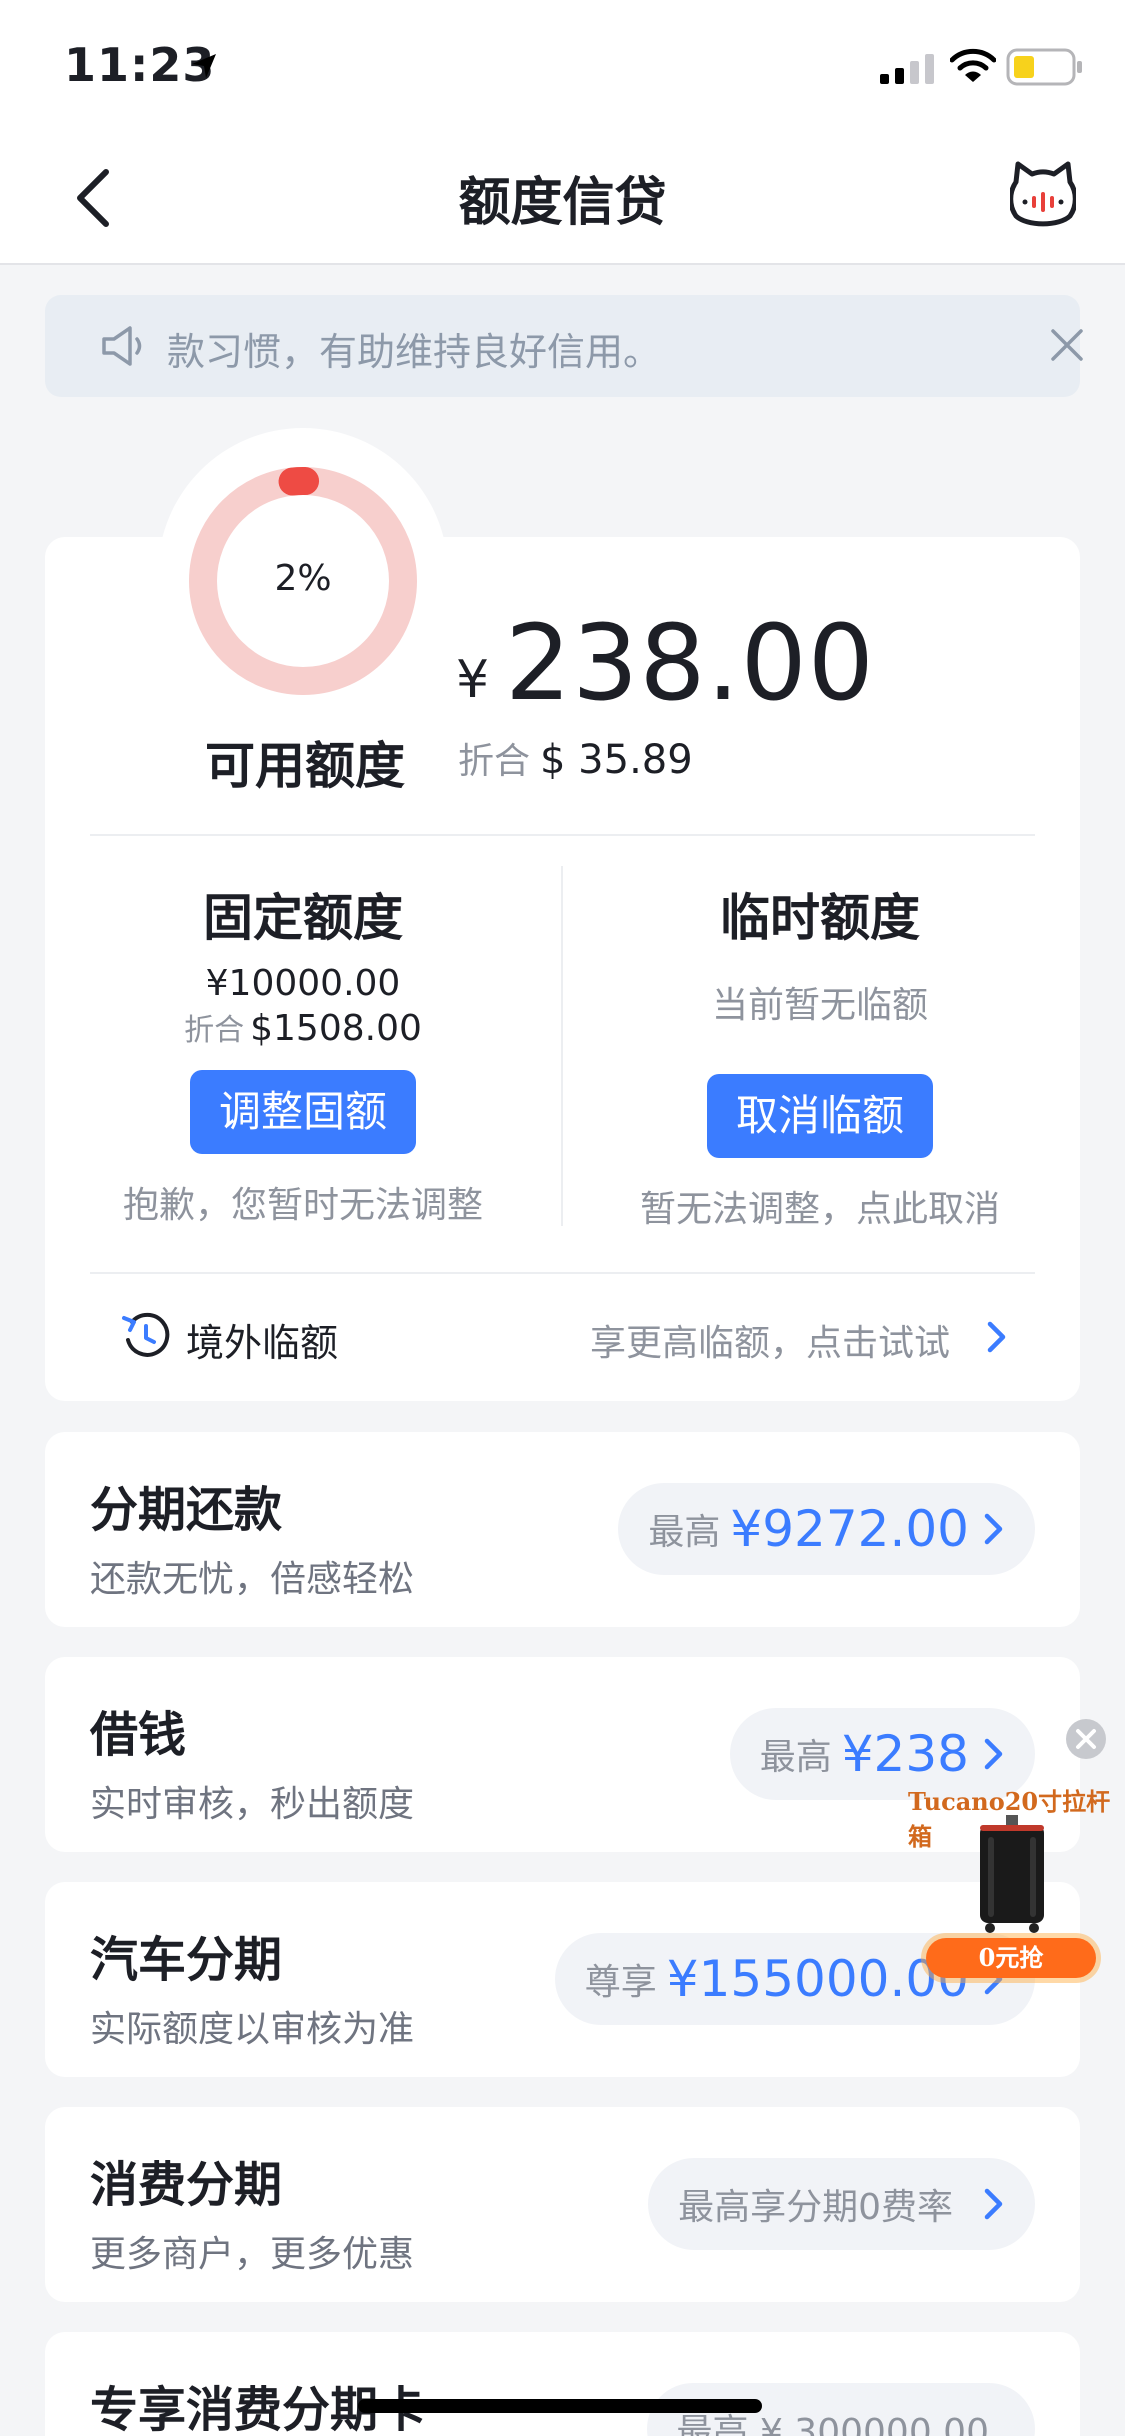 The width and height of the screenshot is (1125, 2436). What do you see at coordinates (690, 663) in the screenshot?
I see `available-amount: 238.00` at bounding box center [690, 663].